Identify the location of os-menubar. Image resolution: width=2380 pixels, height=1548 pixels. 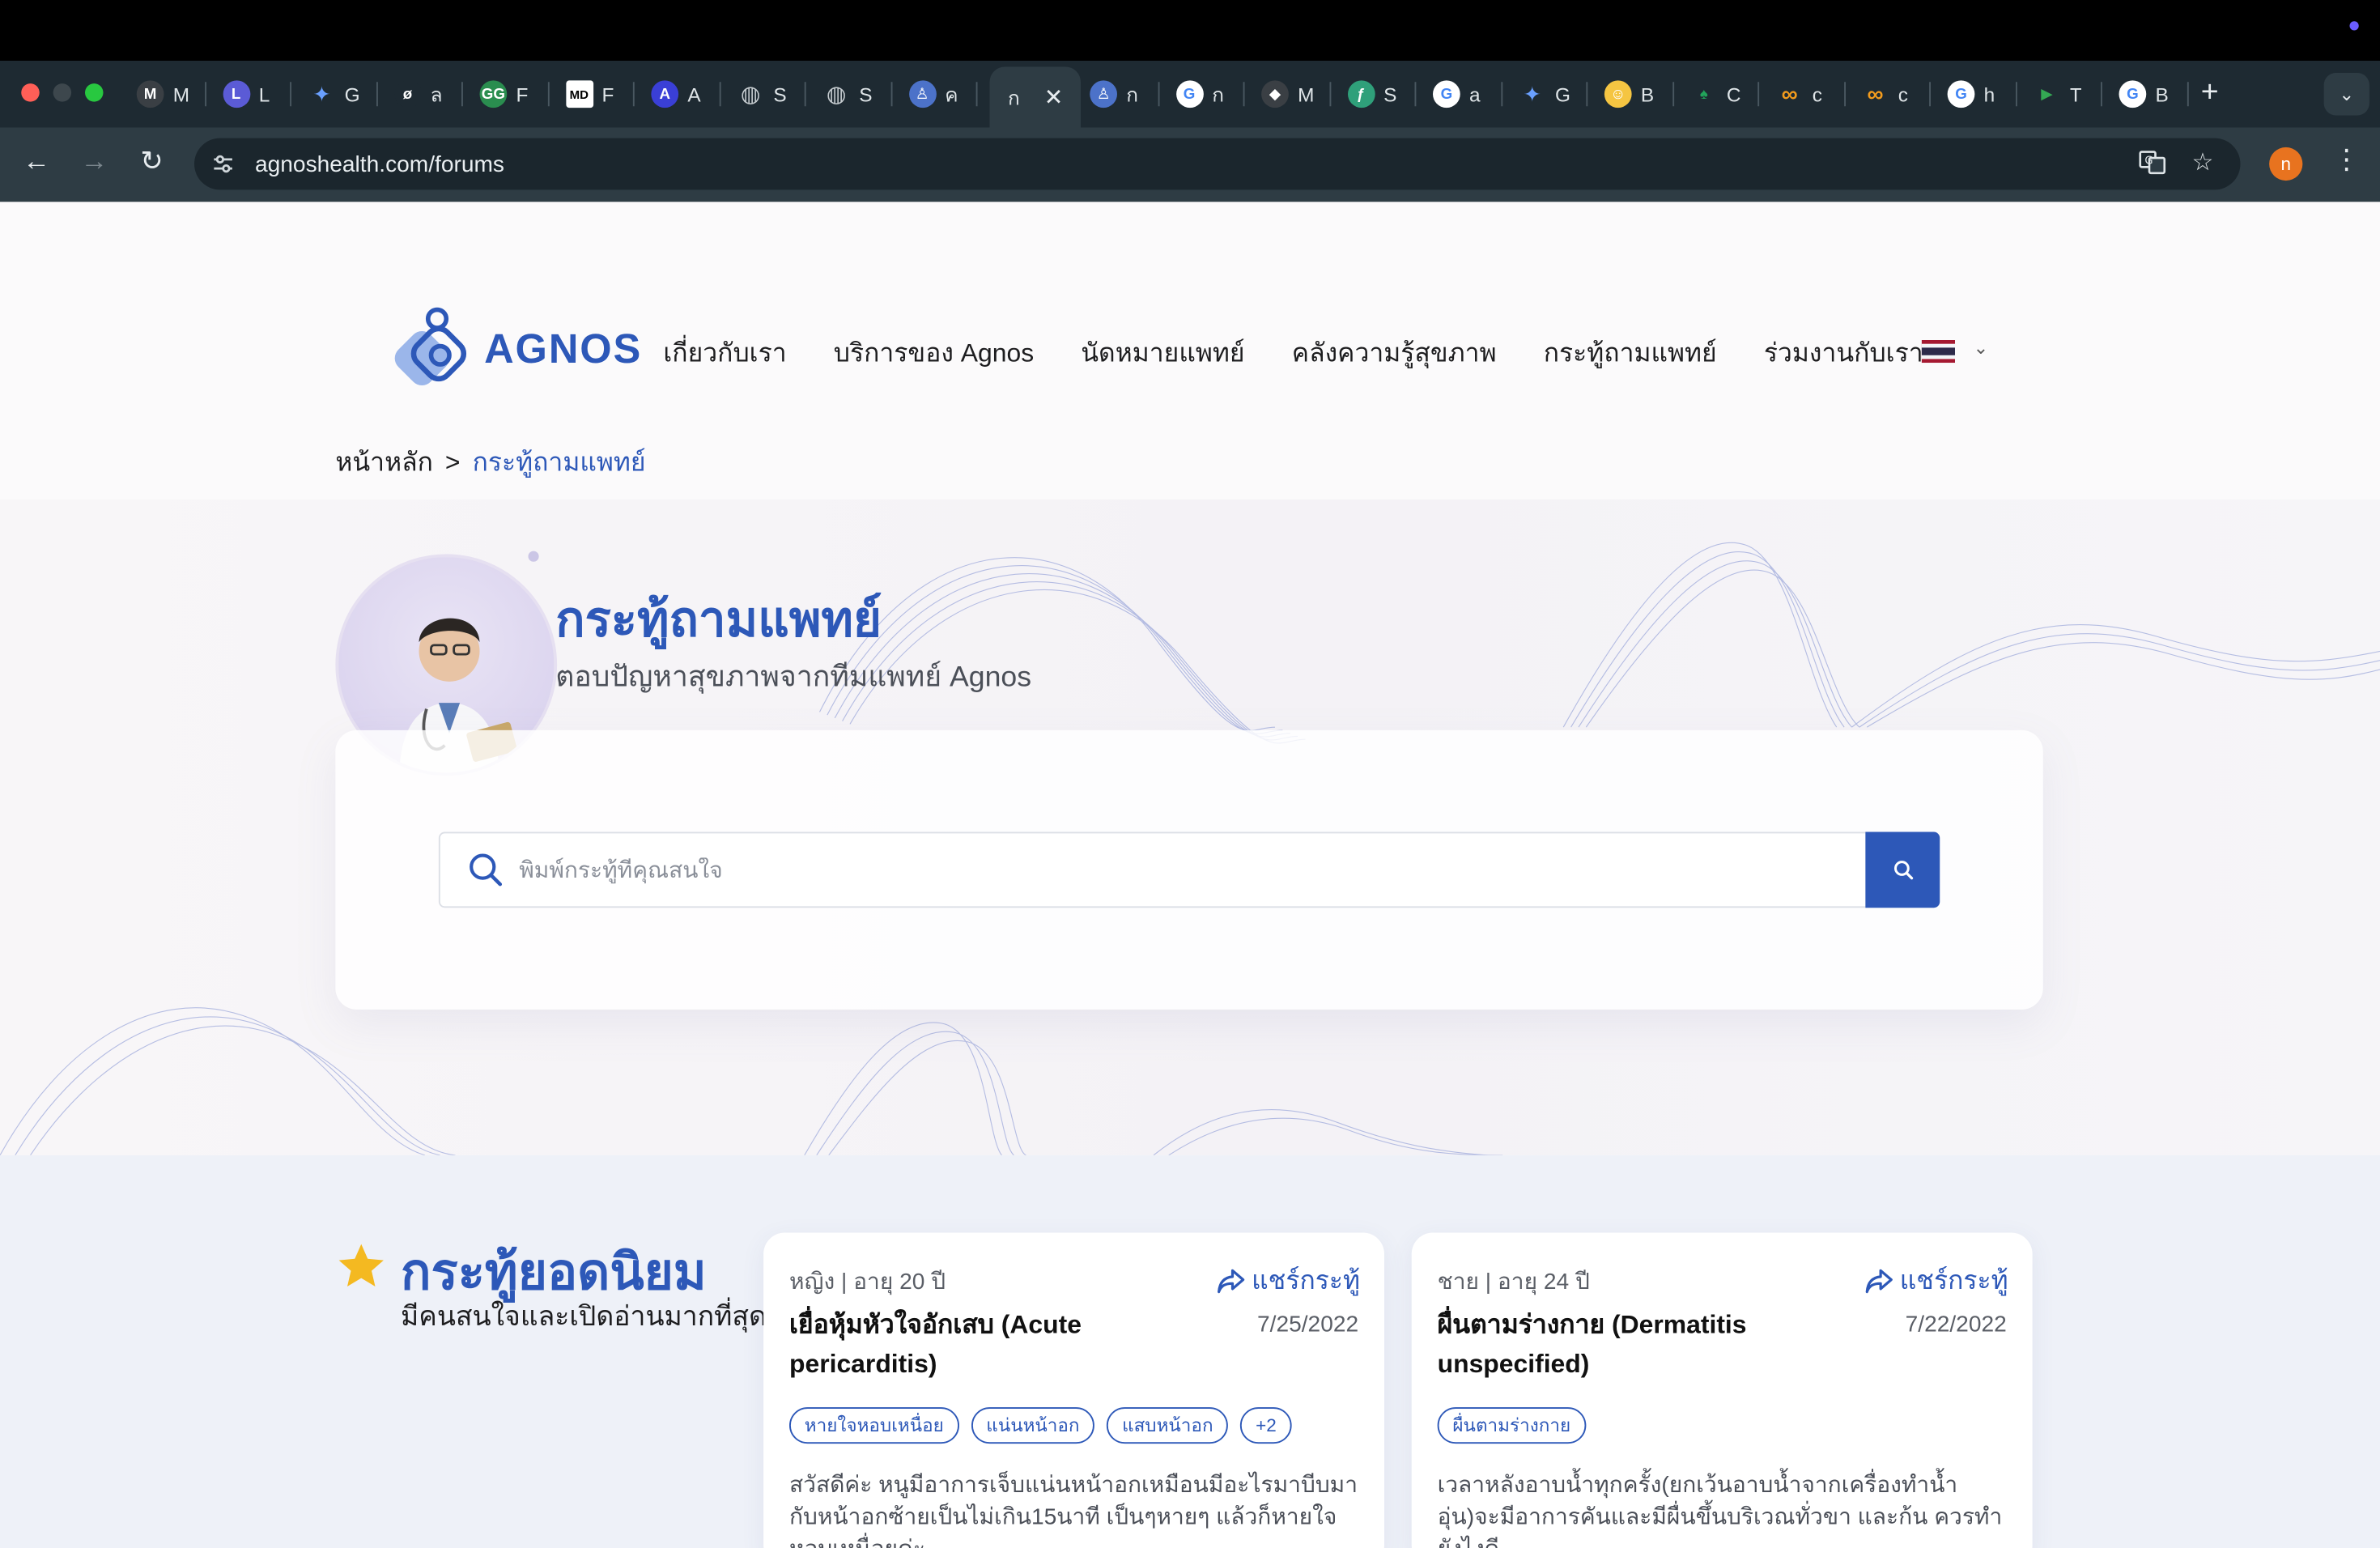
(1190, 31).